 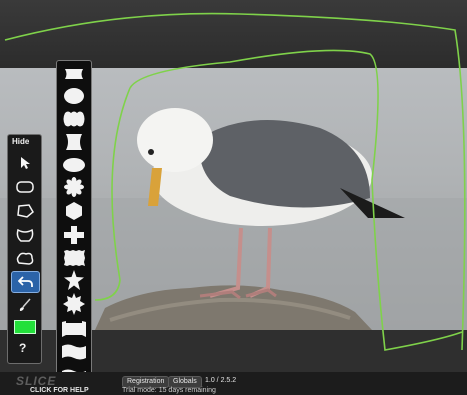 I want to click on bracket-rect-icon, so click(x=74, y=142).